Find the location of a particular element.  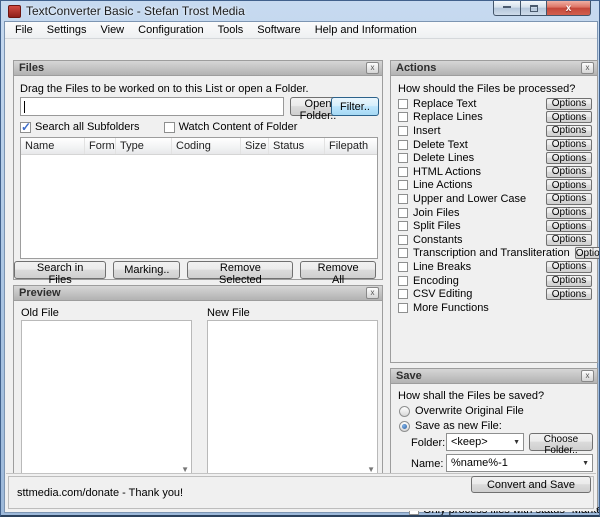

preview-panel-close-icon: x is located at coordinates (372, 293).